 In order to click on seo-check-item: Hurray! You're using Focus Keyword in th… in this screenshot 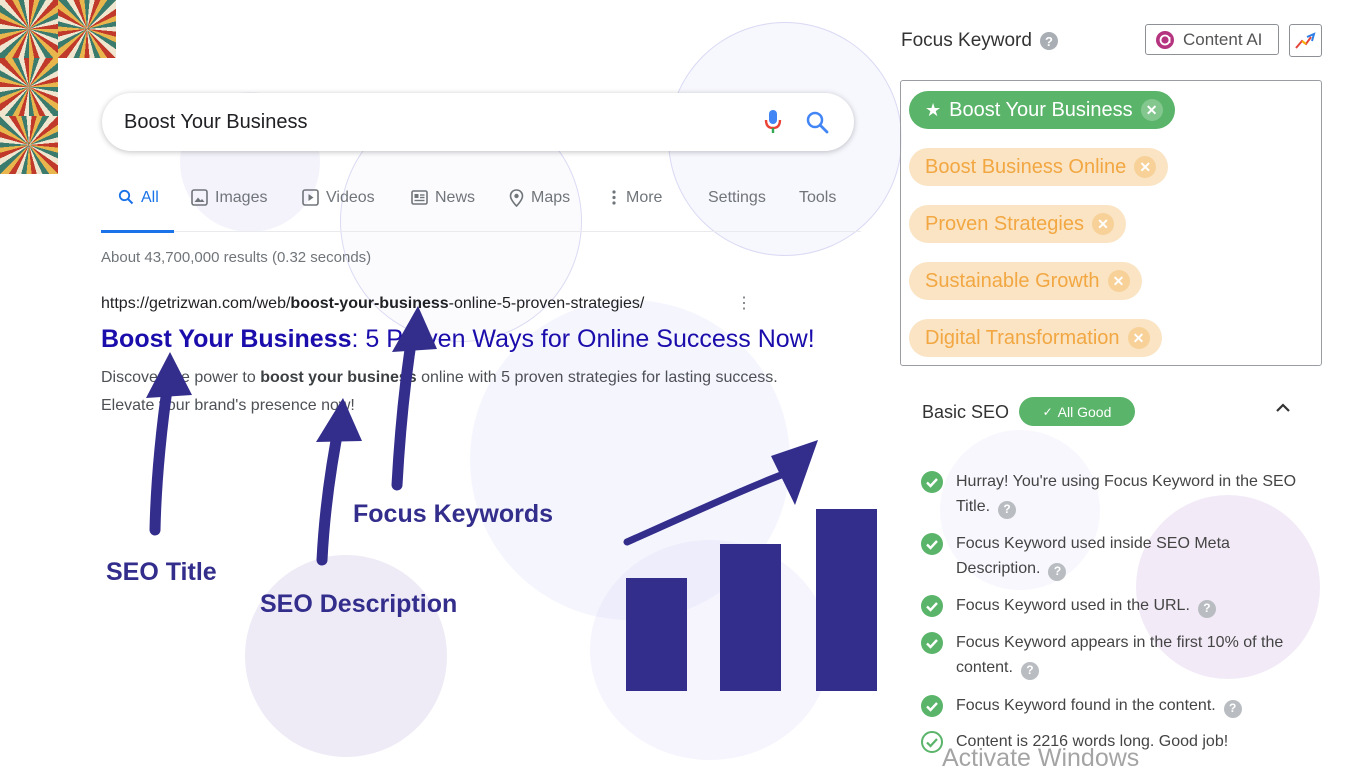, I will do `click(1110, 494)`.